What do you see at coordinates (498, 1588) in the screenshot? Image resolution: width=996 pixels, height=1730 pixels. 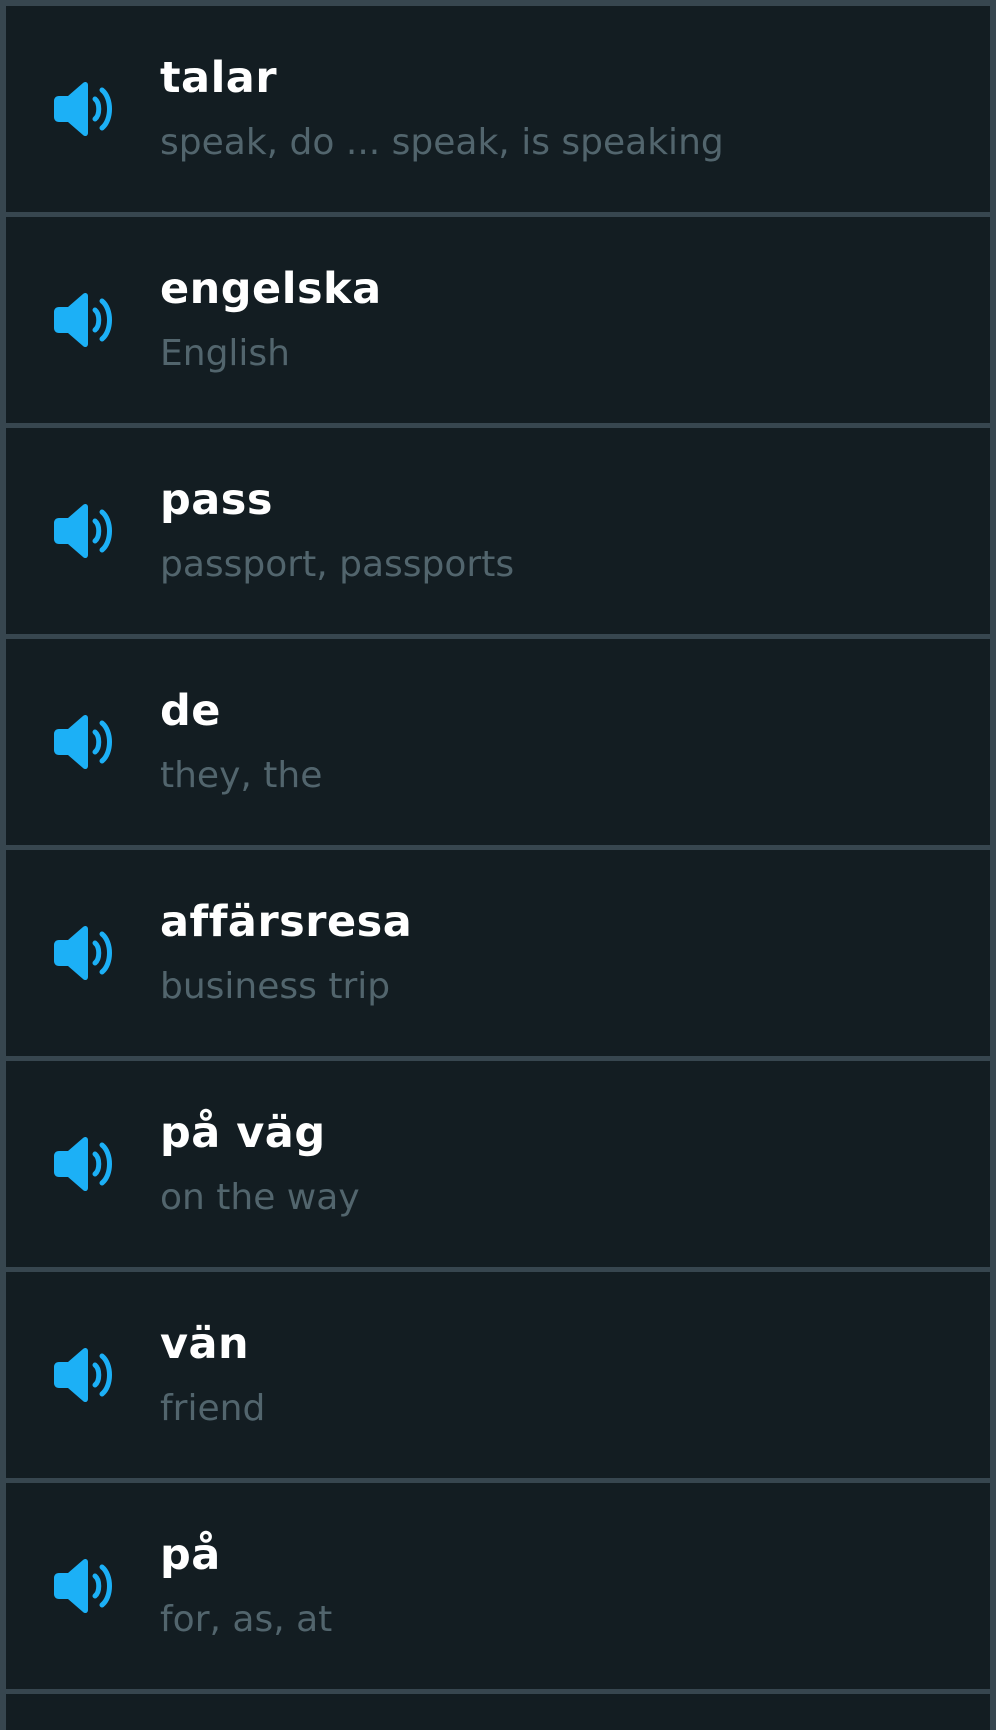 I see `vocabulary-row-pa: på for, as, at` at bounding box center [498, 1588].